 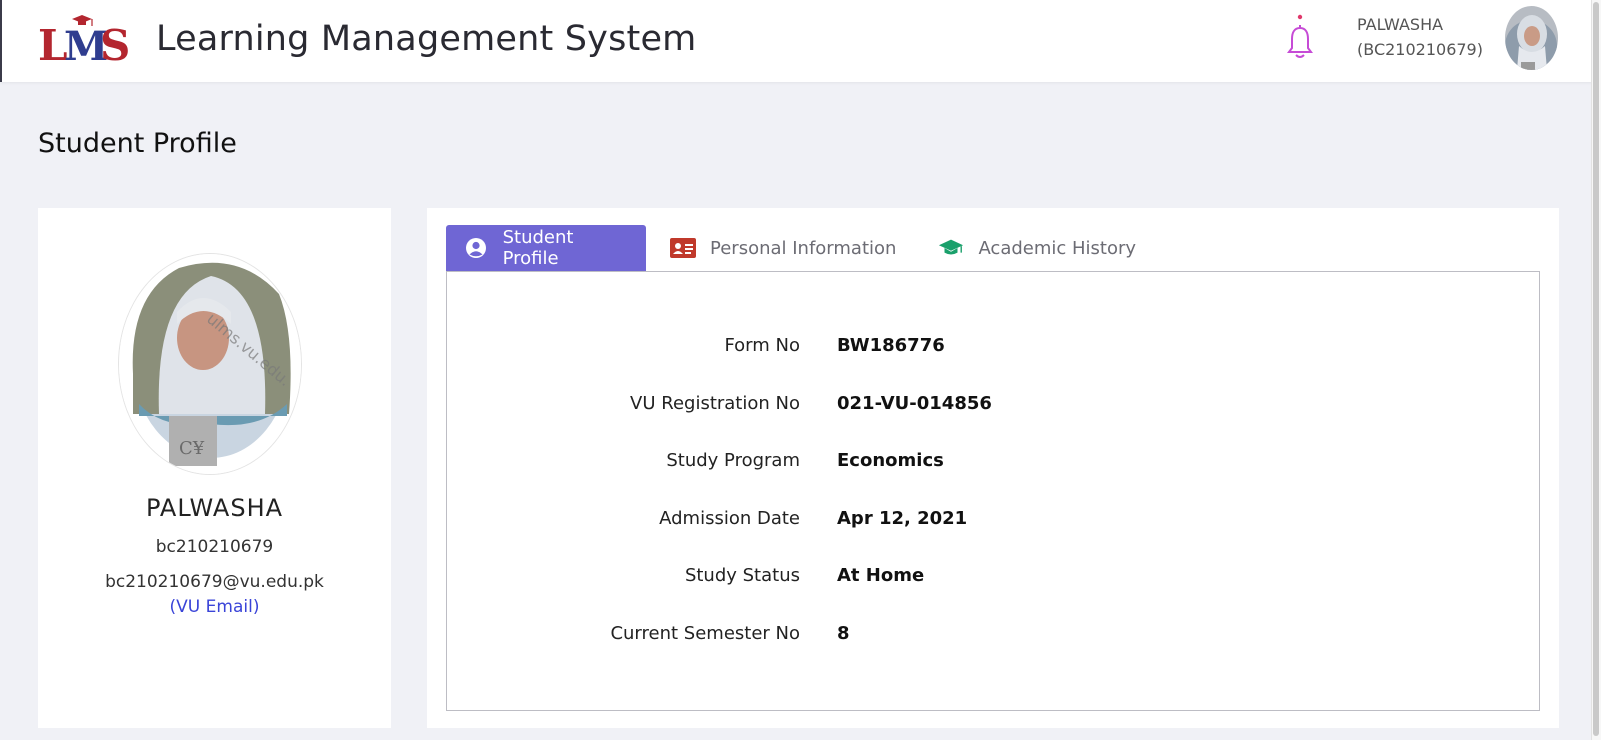 I want to click on profile-photo: C¥ ulms.vu.edu., so click(x=210, y=364).